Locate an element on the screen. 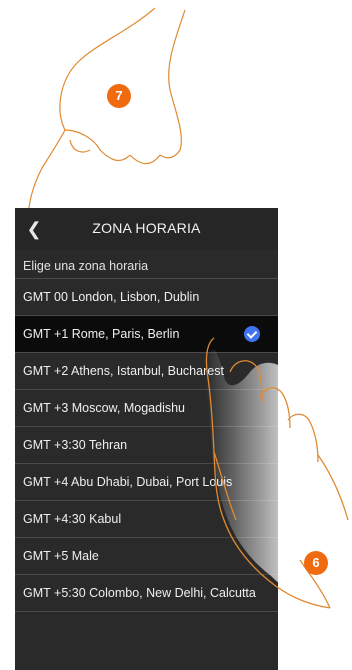 The width and height of the screenshot is (352, 670). timezone-label: GMT +4:30 Kabul is located at coordinates (72, 519).